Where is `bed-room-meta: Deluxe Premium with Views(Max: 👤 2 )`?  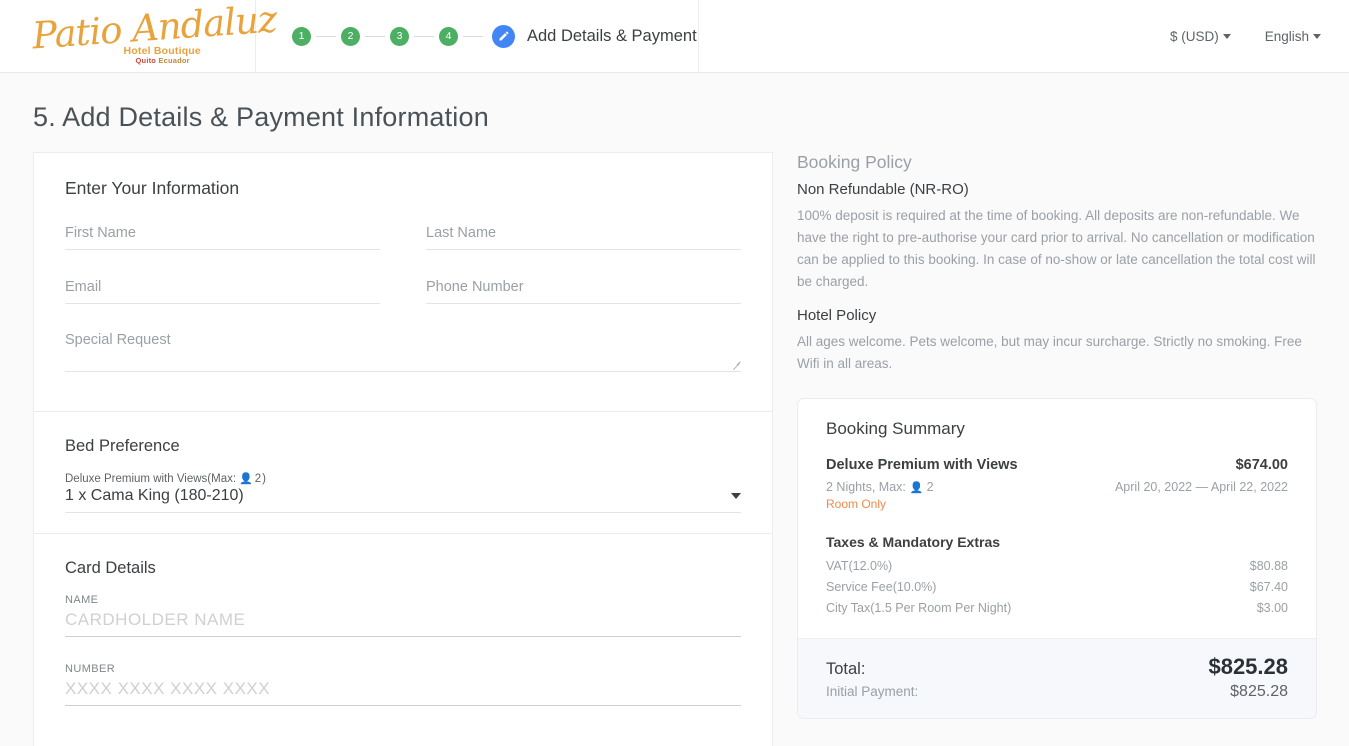 bed-room-meta: Deluxe Premium with Views(Max: 👤 2 ) is located at coordinates (403, 479).